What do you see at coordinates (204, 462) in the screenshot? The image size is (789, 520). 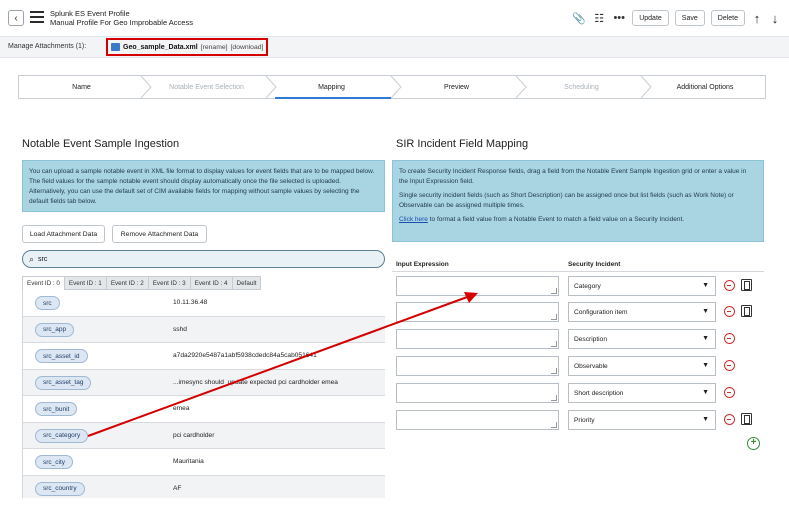 I see `table-row: src_city Mauritania` at bounding box center [204, 462].